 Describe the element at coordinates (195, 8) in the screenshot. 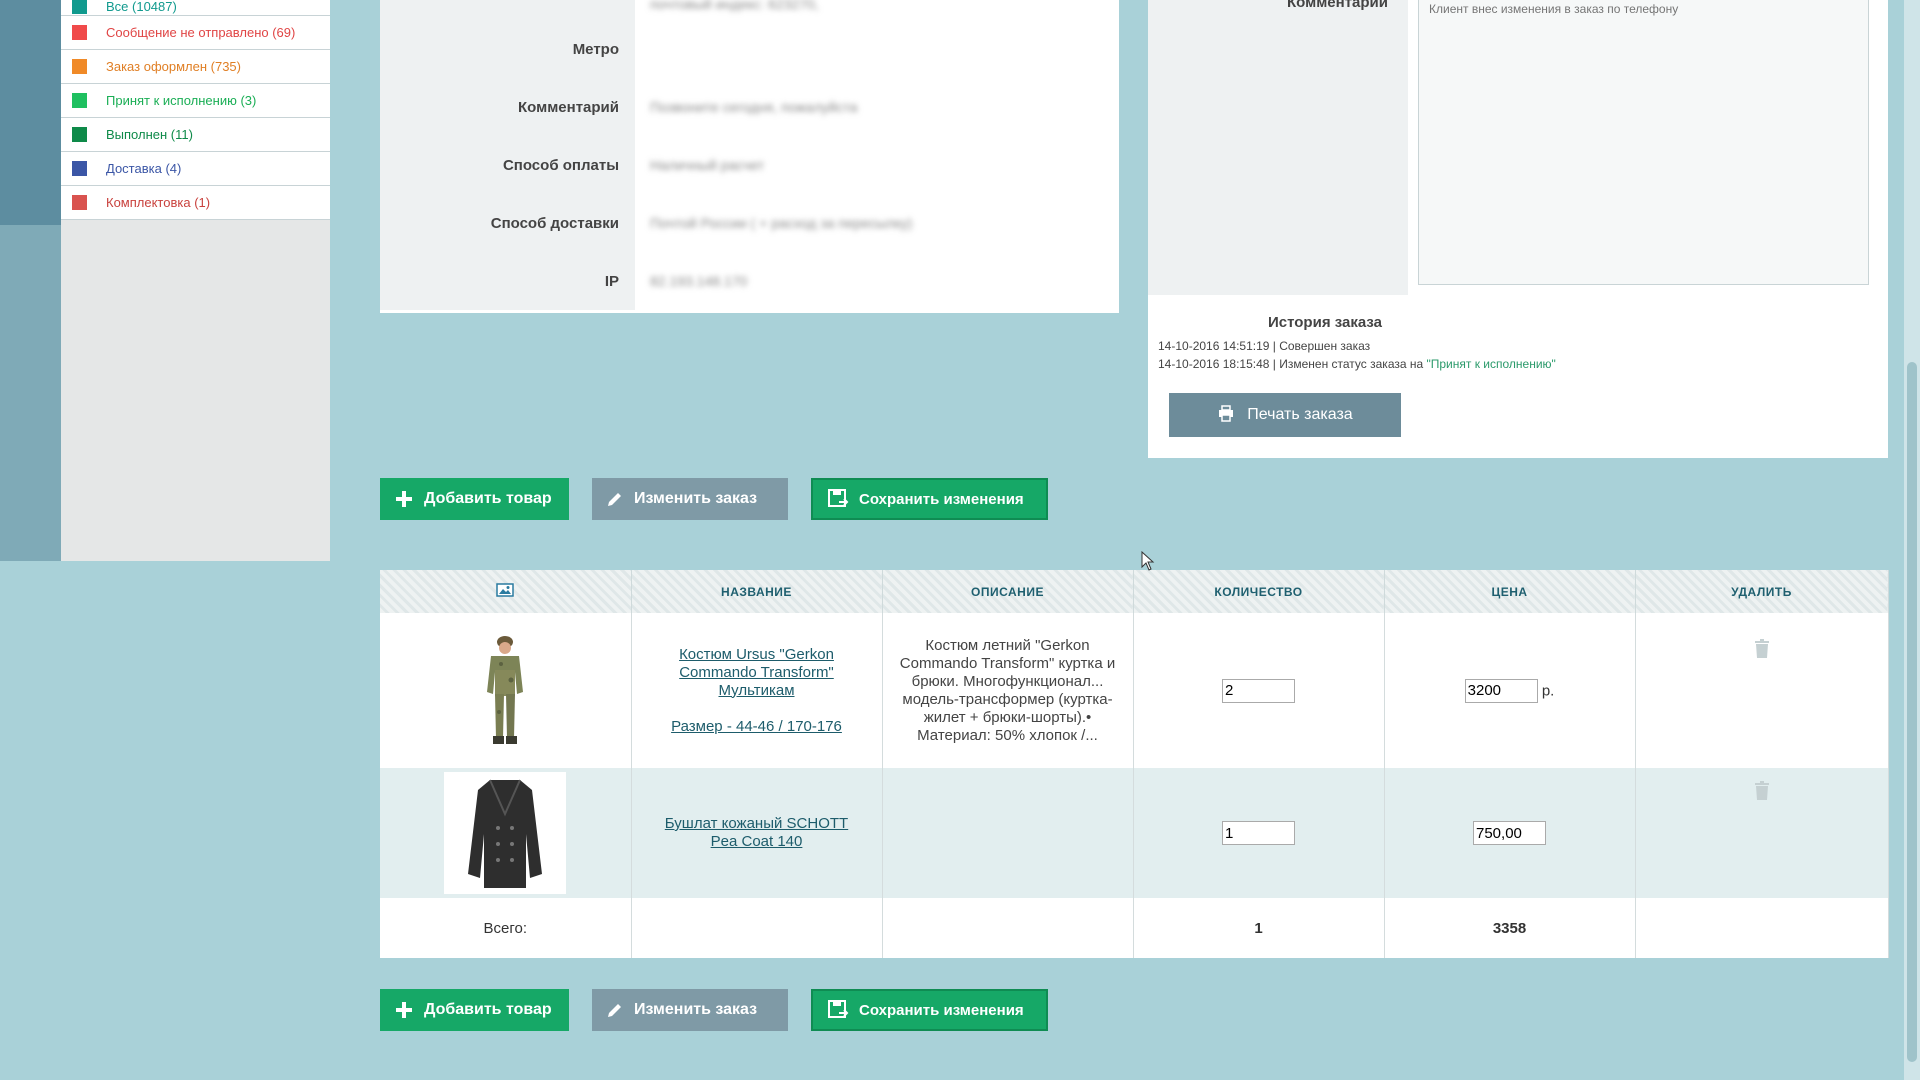

I see `status-item-all: Все (10487)` at that location.